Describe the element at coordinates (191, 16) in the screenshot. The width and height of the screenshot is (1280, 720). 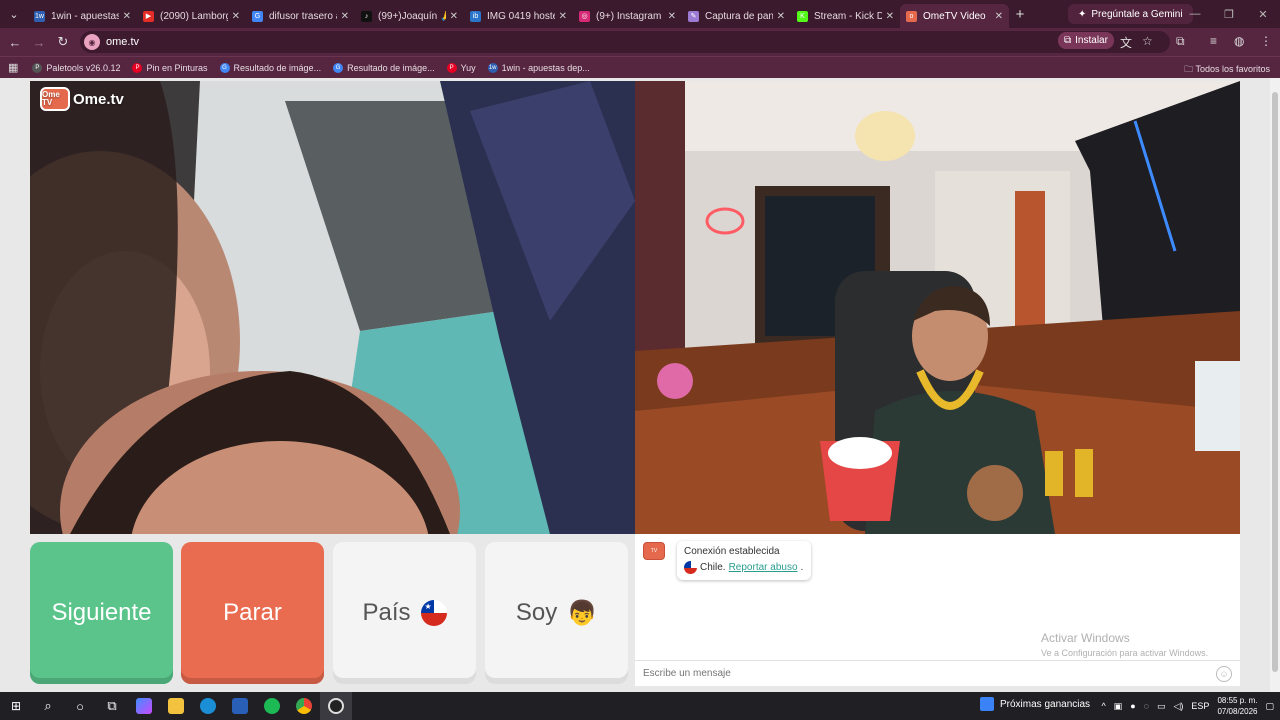
I see `browser-tab: ▶ (2090) Lamborgh ✕` at that location.